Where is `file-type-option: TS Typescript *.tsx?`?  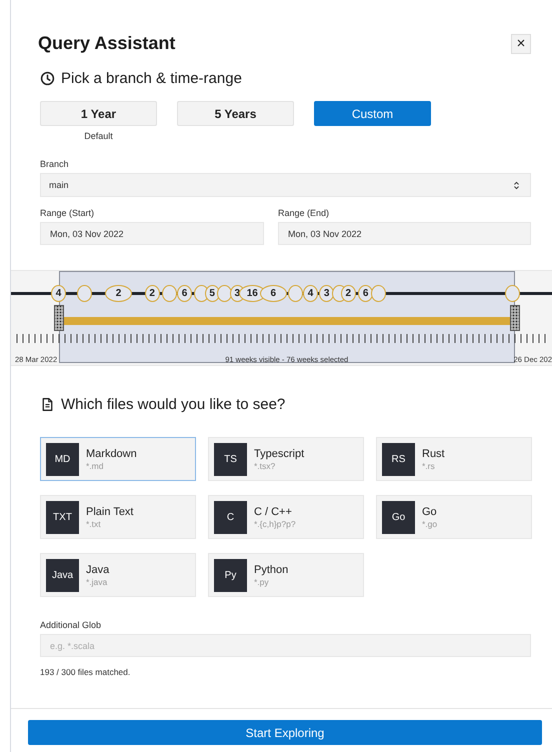 file-type-option: TS Typescript *.tsx? is located at coordinates (286, 459).